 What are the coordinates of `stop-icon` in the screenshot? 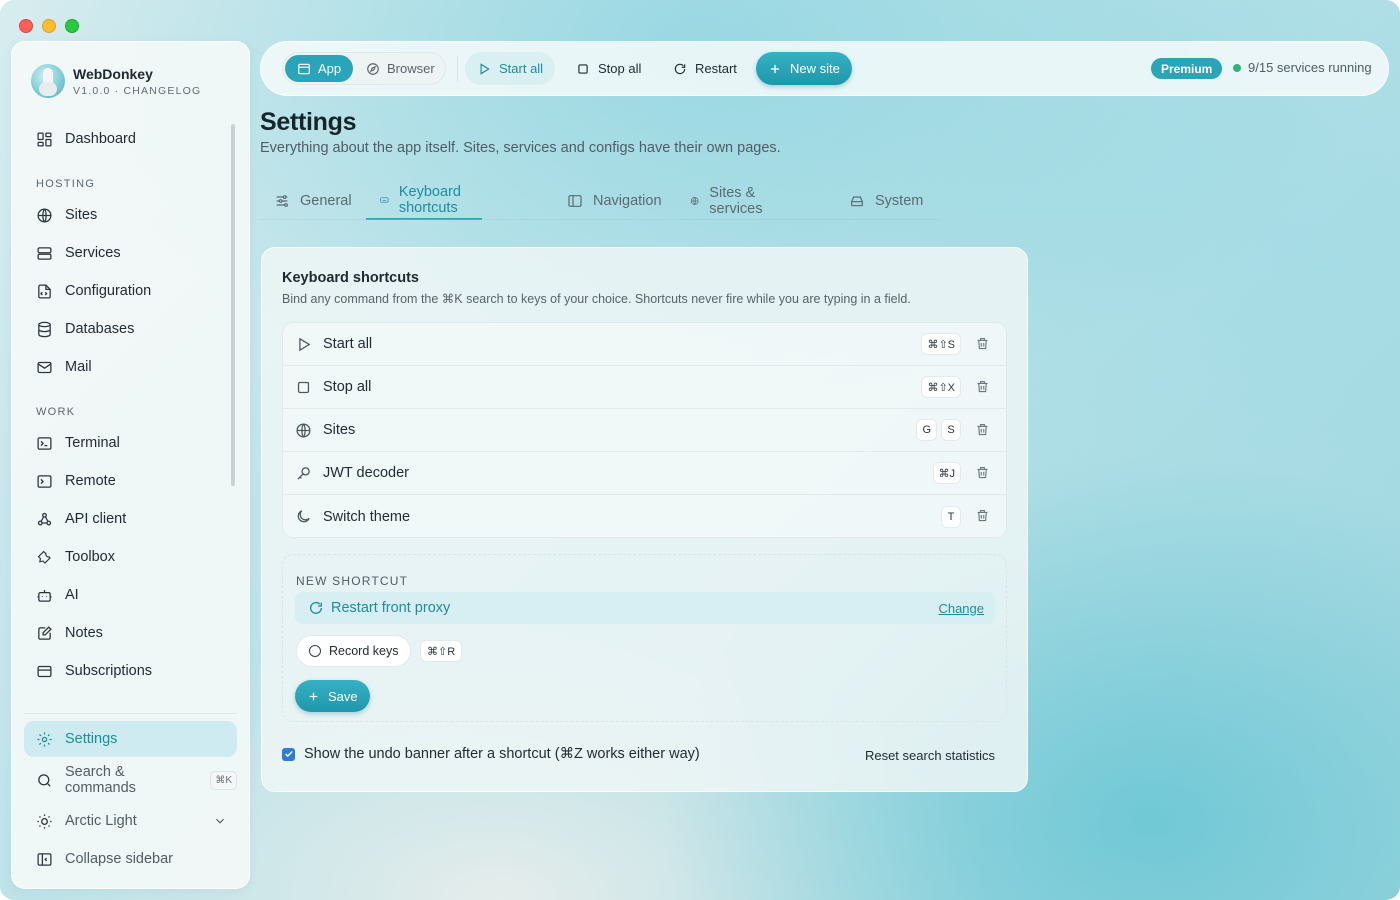 It's located at (303, 387).